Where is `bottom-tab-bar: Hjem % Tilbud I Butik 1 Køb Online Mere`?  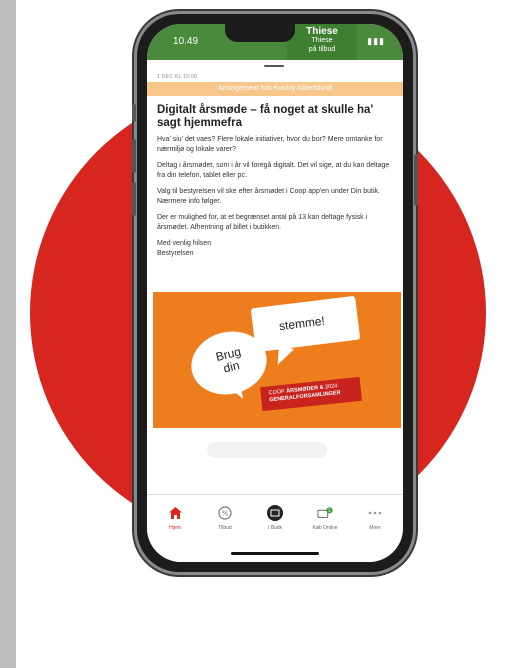
bottom-tab-bar: Hjem % Tilbud I Butik 1 Køb Online Mere is located at coordinates (275, 528).